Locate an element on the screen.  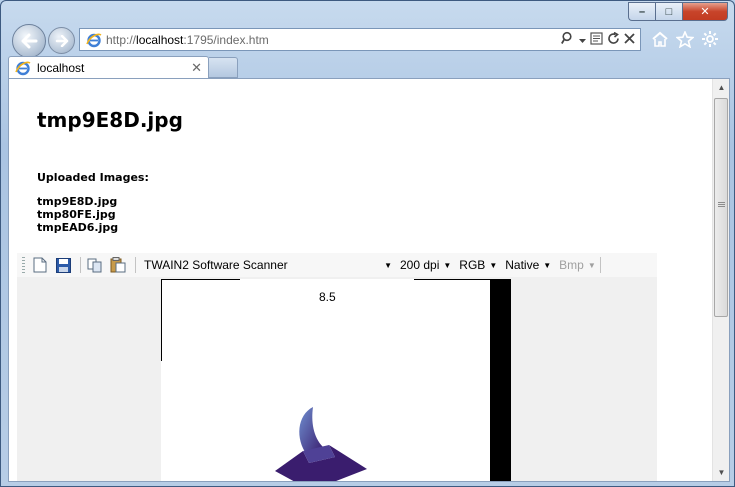
address-bar: http://localhost:1795/index.htm is located at coordinates (360, 39).